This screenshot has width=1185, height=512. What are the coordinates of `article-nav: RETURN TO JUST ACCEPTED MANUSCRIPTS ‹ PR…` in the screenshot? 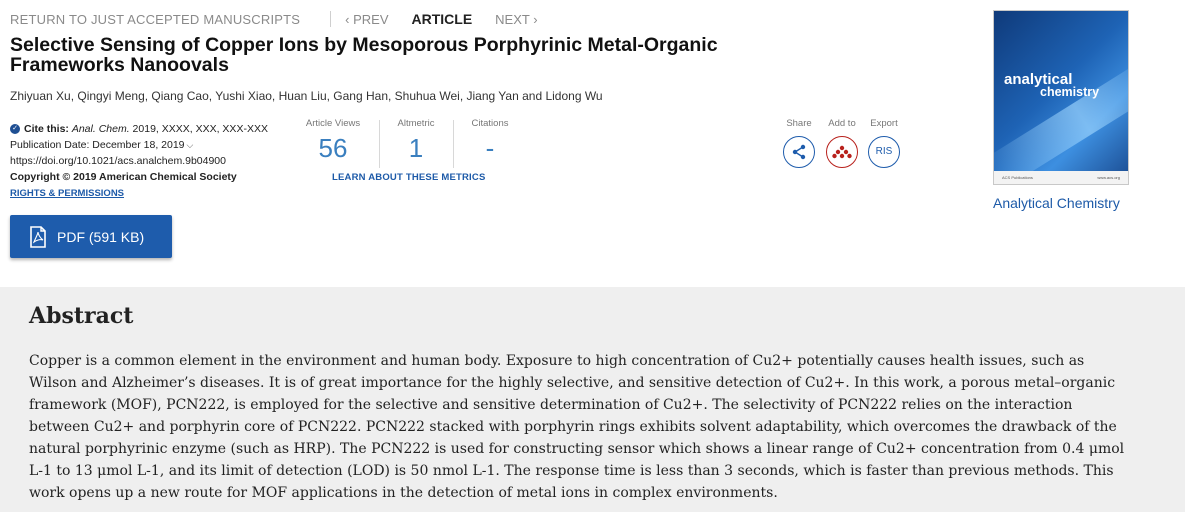 It's located at (274, 19).